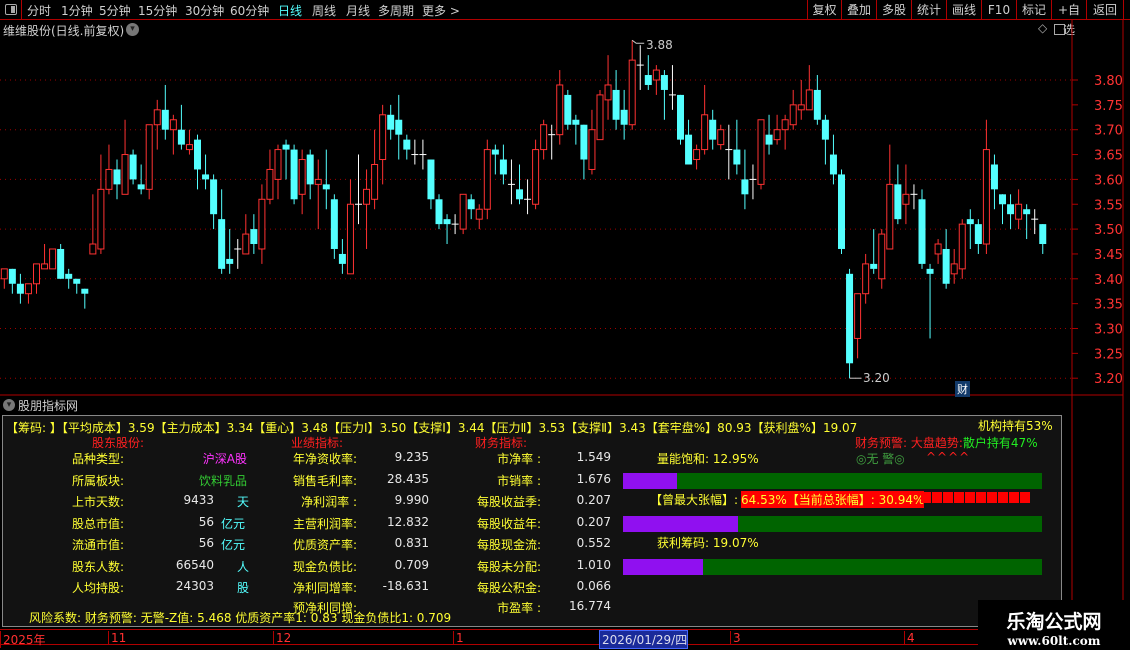 Image resolution: width=1130 pixels, height=650 pixels. Describe the element at coordinates (243, 502) in the screenshot. I see `shareholder-unit: 天` at that location.